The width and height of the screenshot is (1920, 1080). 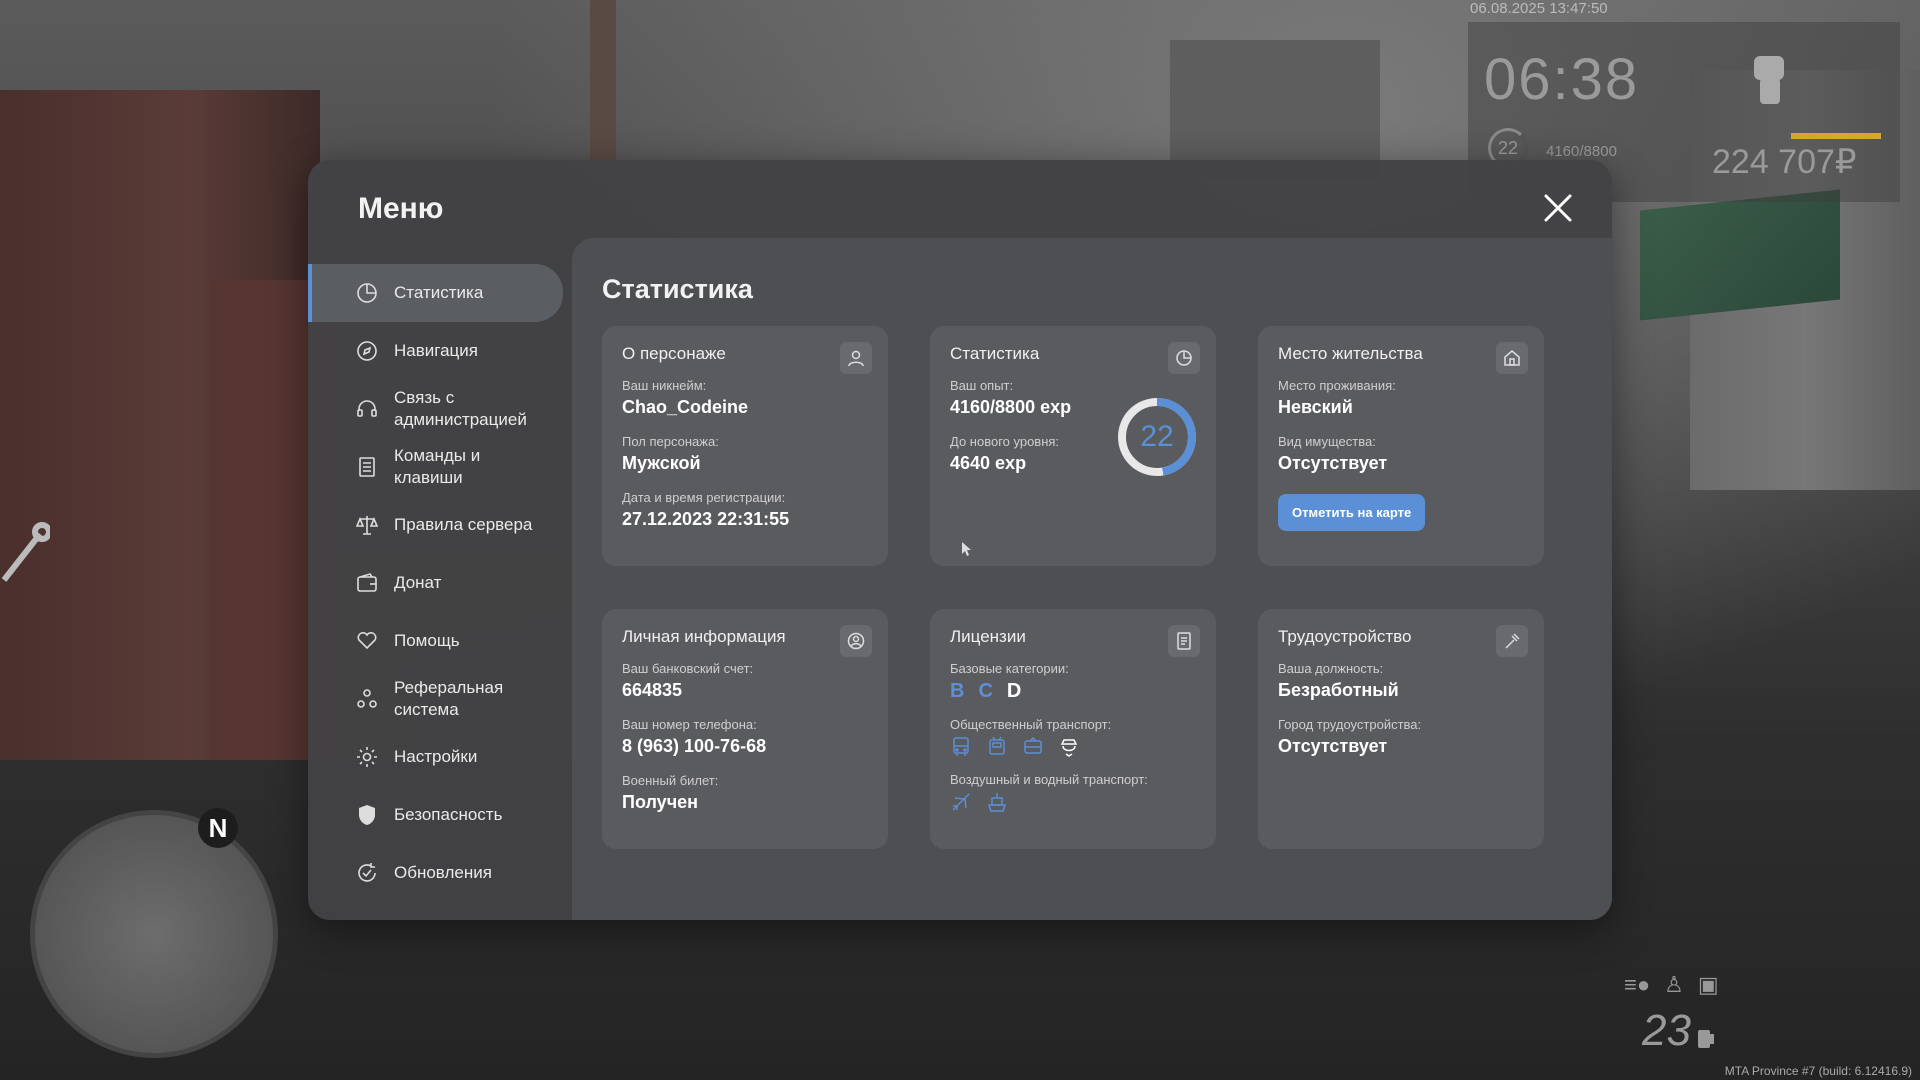 I want to click on registration-label: Дата и время регистрации:, so click(x=704, y=497).